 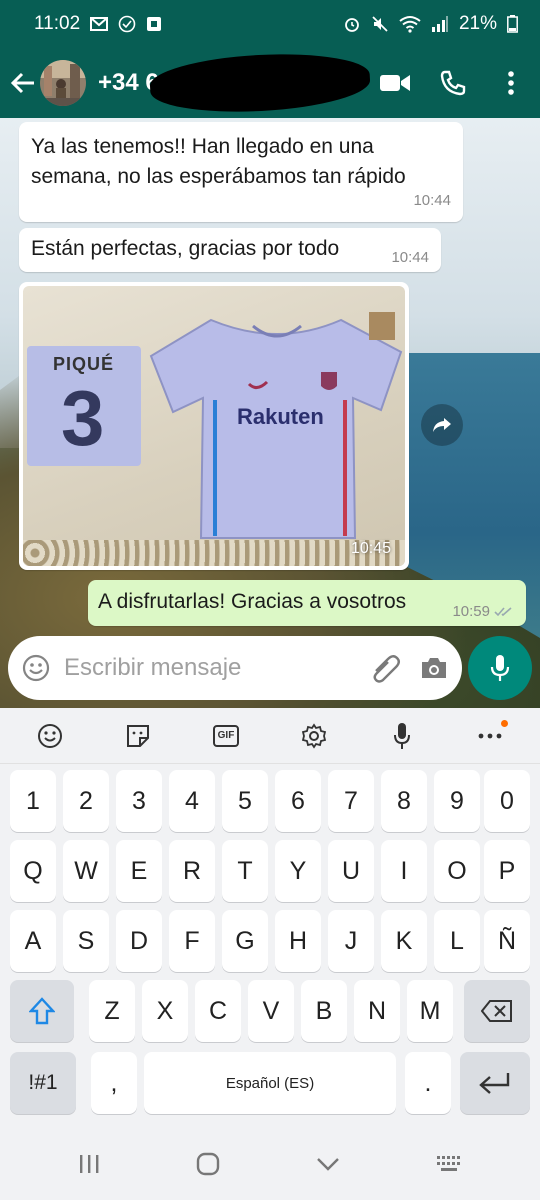 What do you see at coordinates (402, 736) in the screenshot?
I see `voice-input-button` at bounding box center [402, 736].